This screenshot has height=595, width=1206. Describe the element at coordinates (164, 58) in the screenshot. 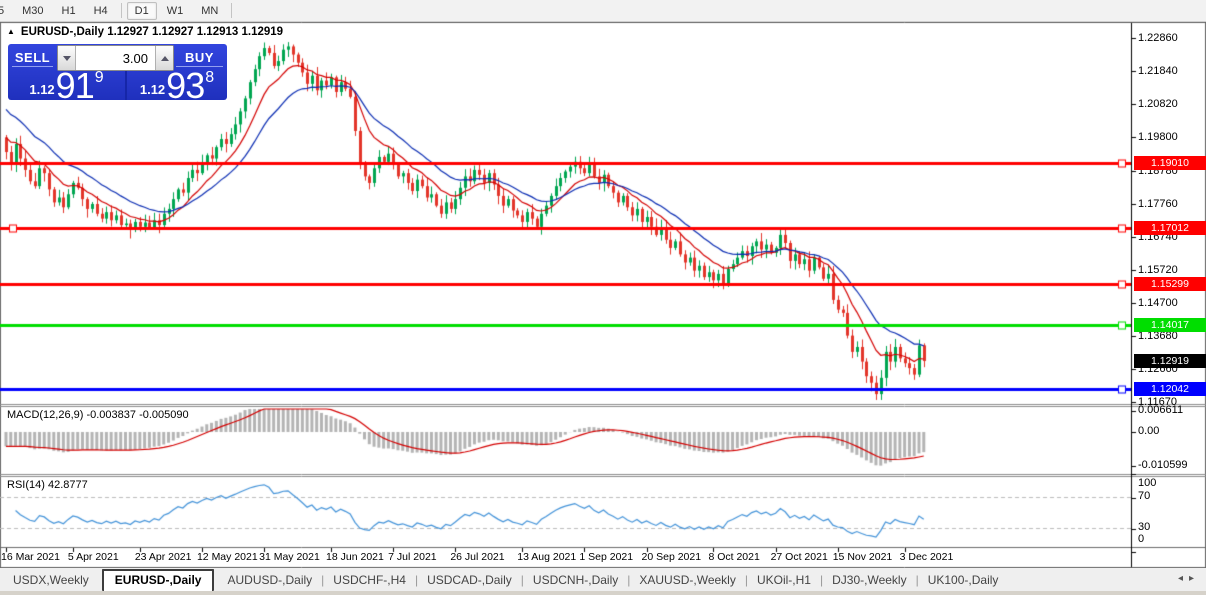

I see `triangle-up-icon` at that location.